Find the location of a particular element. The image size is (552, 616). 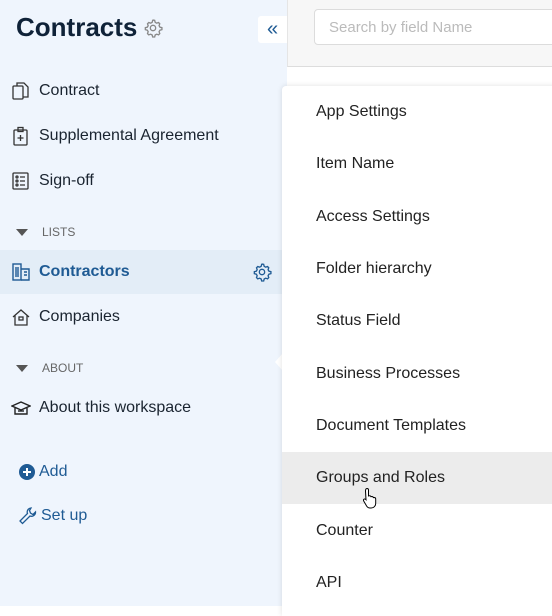

search-input is located at coordinates (433, 27).